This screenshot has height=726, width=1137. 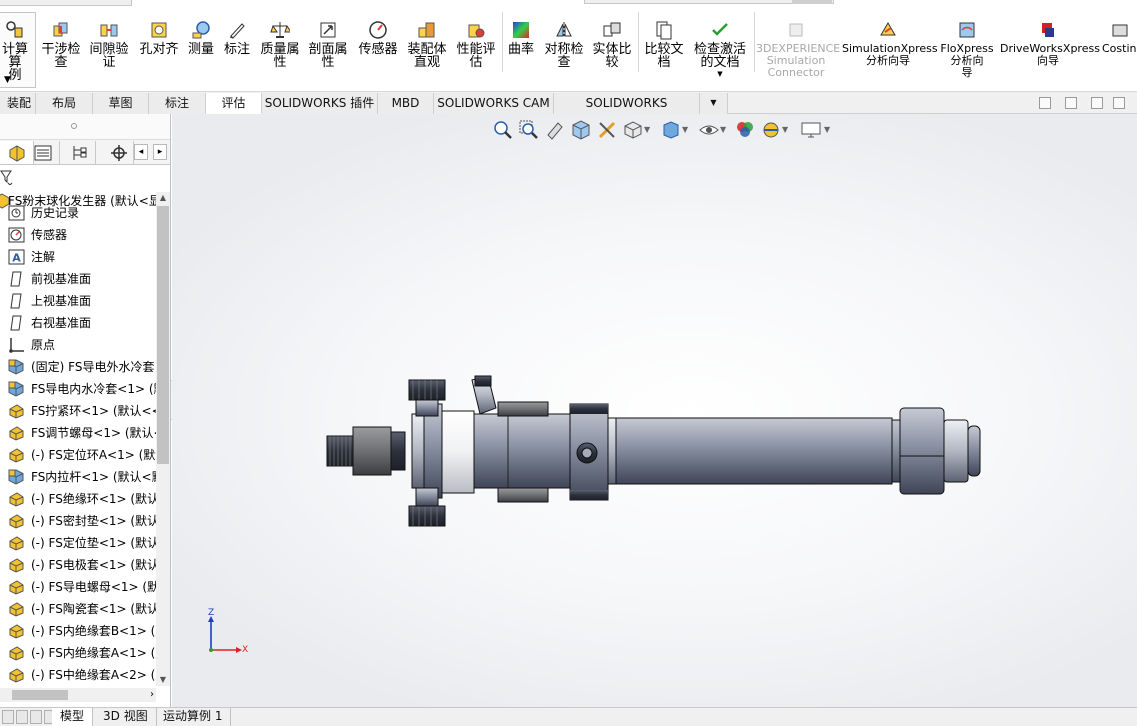 What do you see at coordinates (43, 152) in the screenshot?
I see `tab-propertymanager` at bounding box center [43, 152].